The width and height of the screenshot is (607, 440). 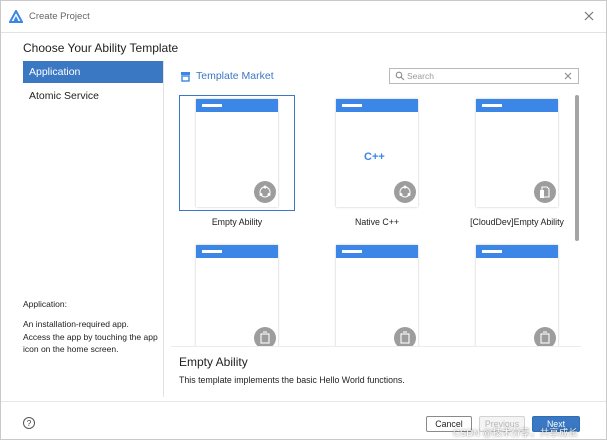 I want to click on template-card-native-cpp: C++ Native C++, so click(x=377, y=161).